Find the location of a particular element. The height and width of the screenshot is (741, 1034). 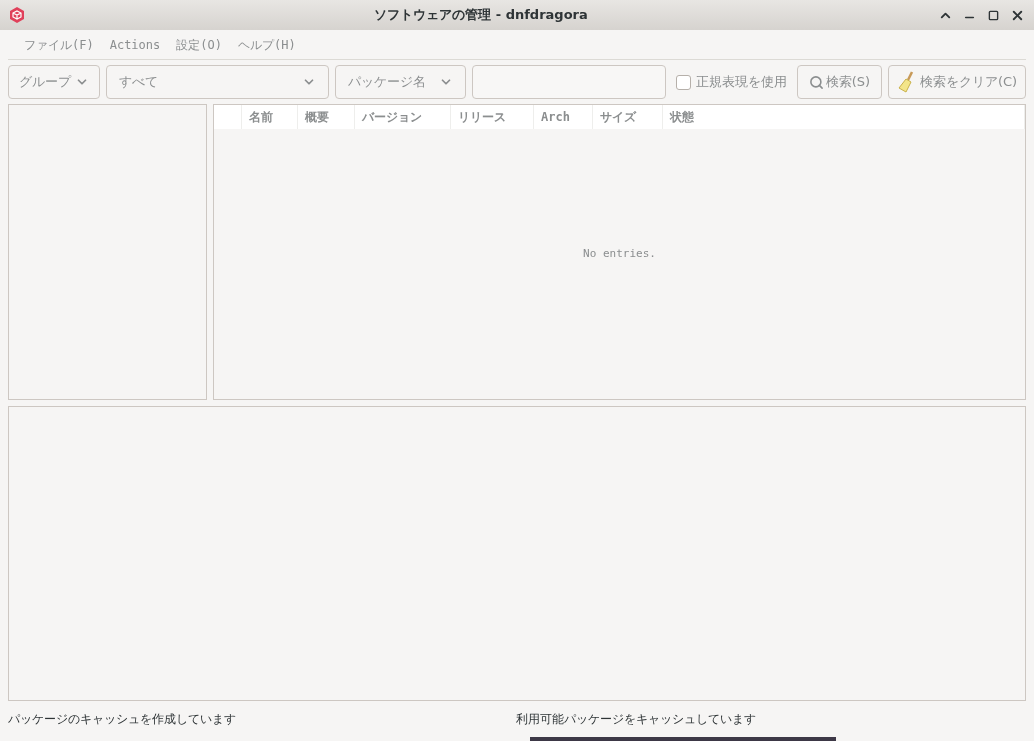

menu-item: 設定(O) is located at coordinates (199, 44).